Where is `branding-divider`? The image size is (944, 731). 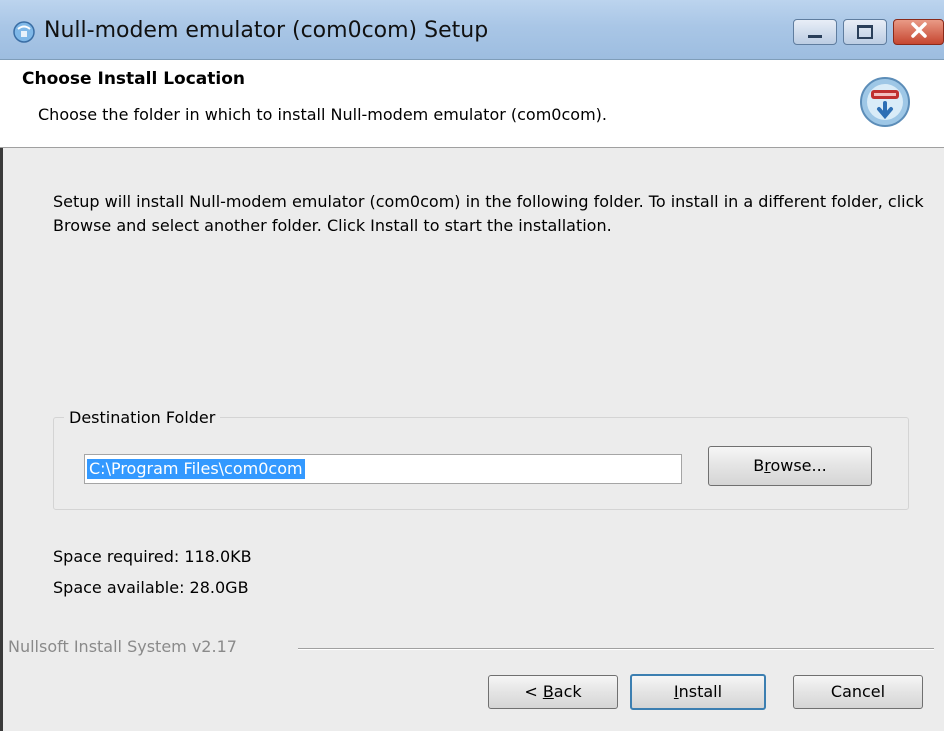
branding-divider is located at coordinates (616, 649).